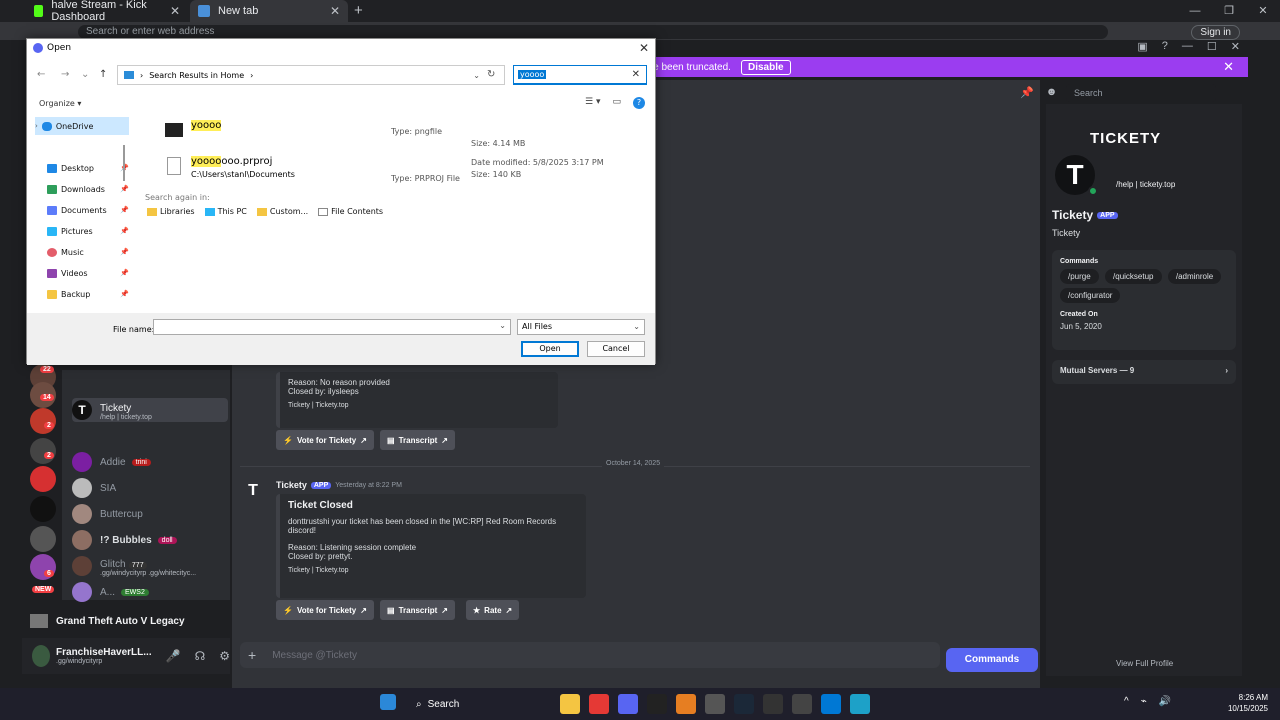  What do you see at coordinates (129, 621) in the screenshot?
I see `activity-gta: Grand Theft Auto V Legacy` at bounding box center [129, 621].